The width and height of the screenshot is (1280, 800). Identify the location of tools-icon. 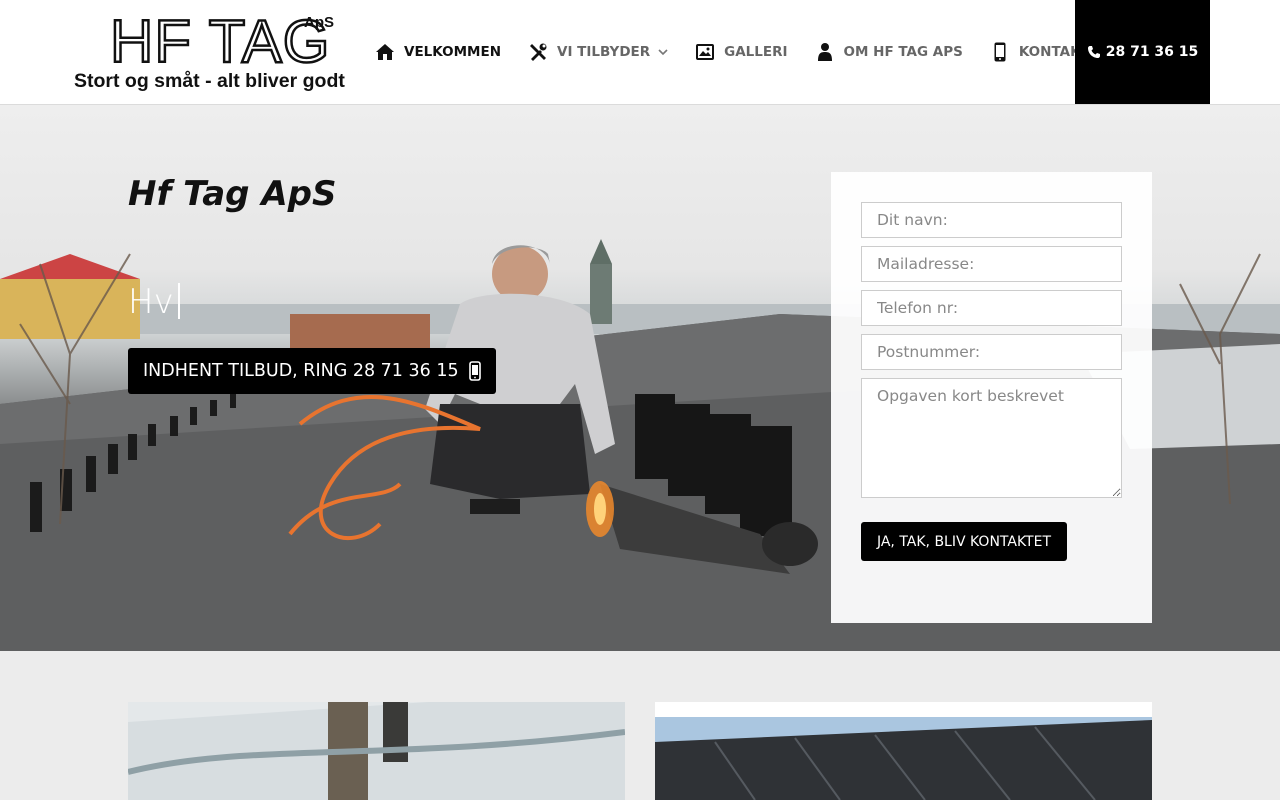
(538, 52).